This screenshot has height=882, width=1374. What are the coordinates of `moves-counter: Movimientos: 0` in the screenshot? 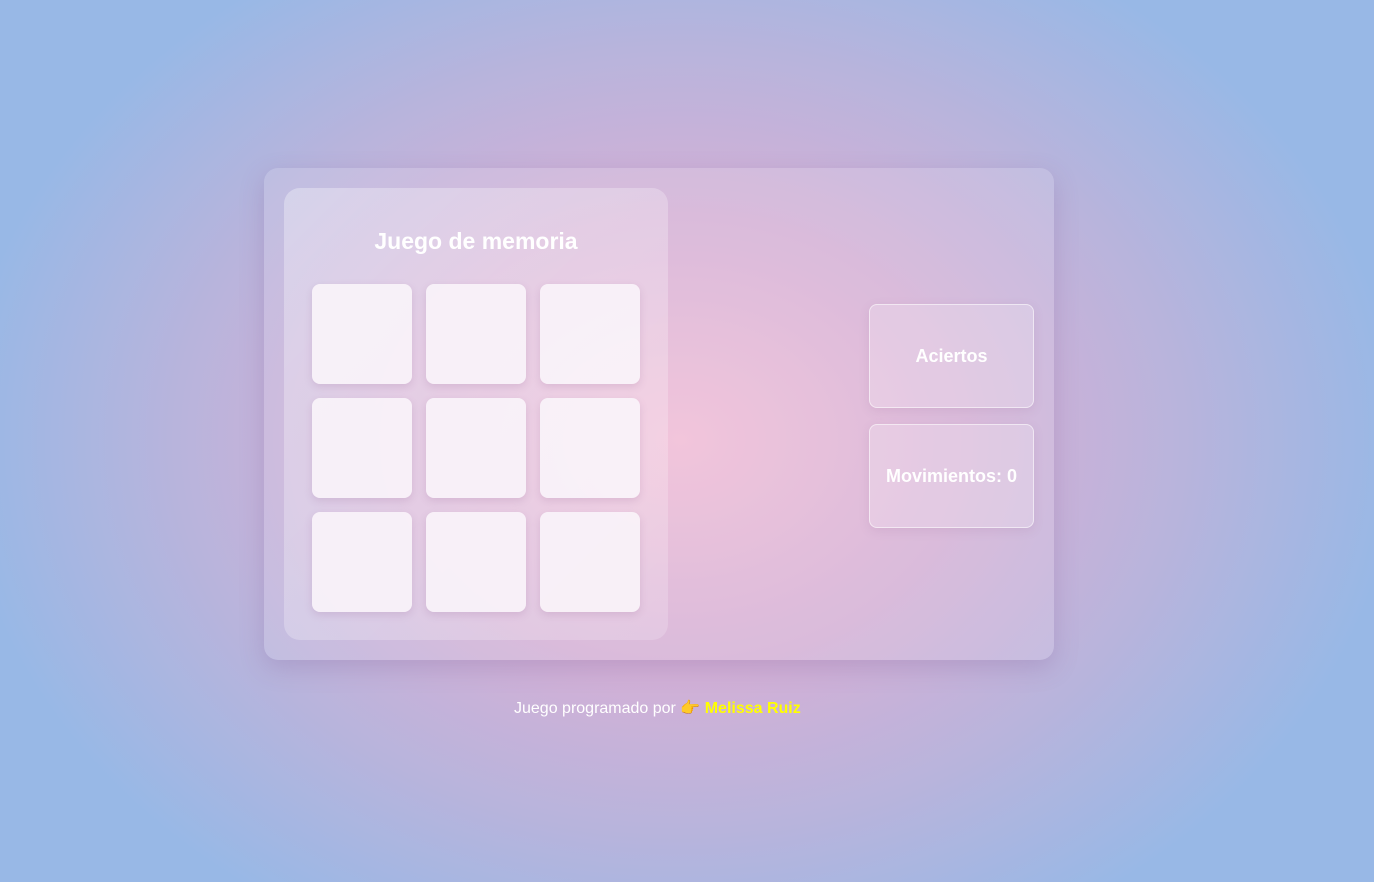 It's located at (951, 476).